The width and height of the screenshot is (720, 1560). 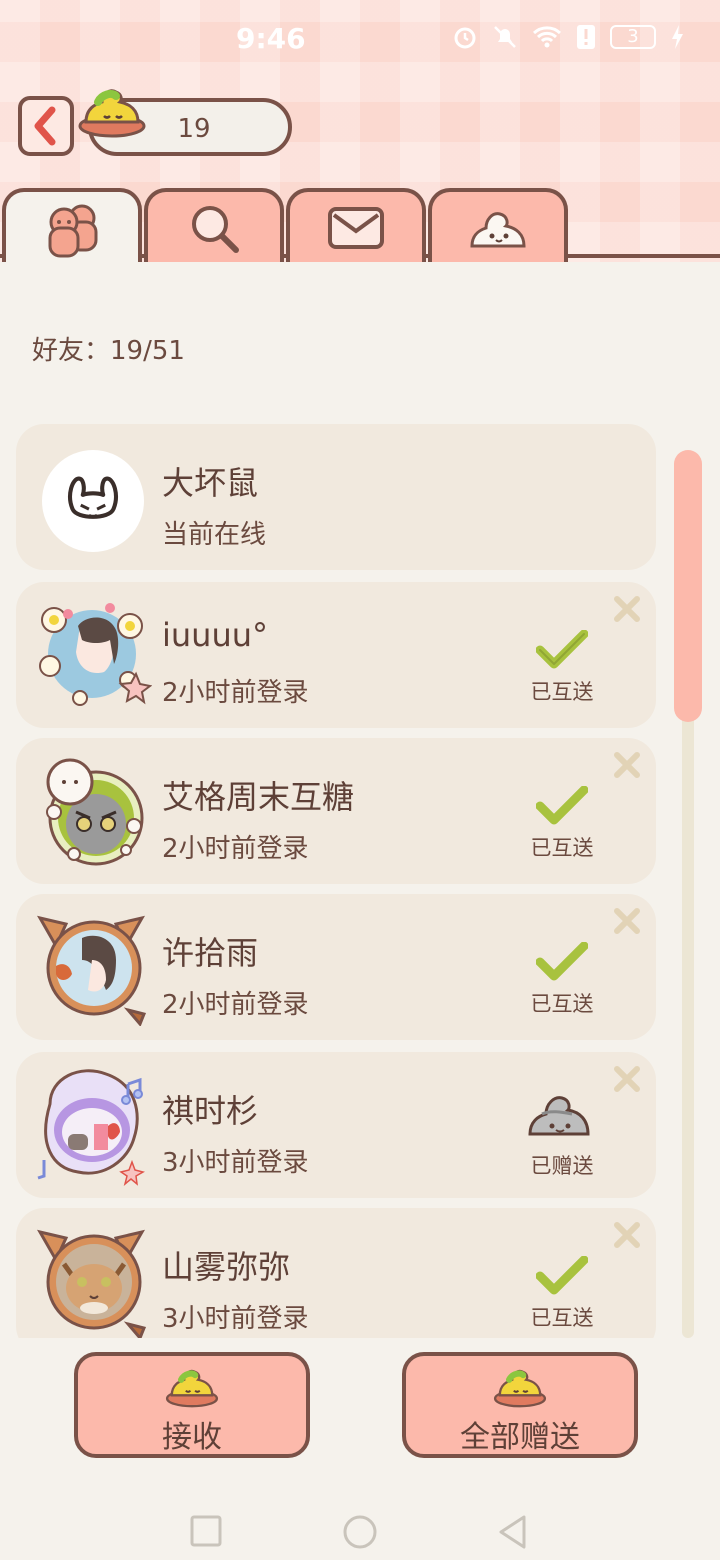 I want to click on tab-search, so click(x=214, y=226).